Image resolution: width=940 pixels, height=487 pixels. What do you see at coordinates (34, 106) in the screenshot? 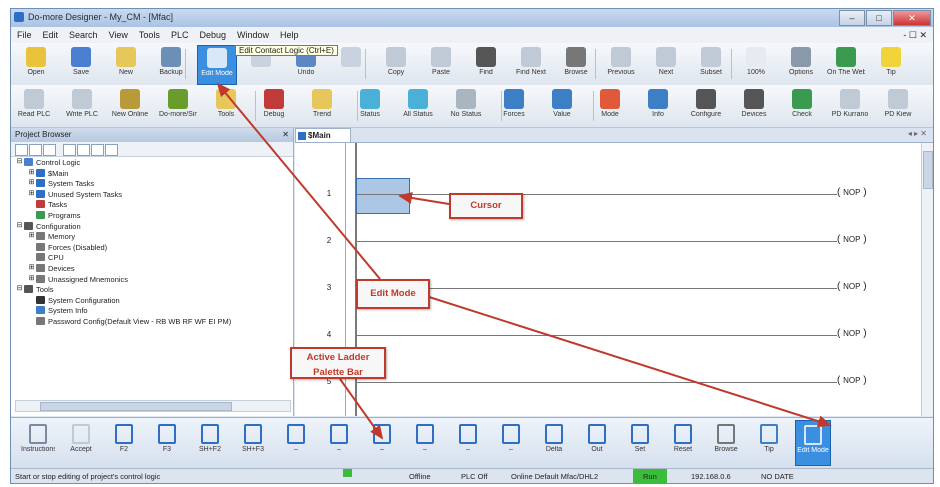
I see `toolbar-button-read-plc: Read PLC` at bounding box center [34, 106].